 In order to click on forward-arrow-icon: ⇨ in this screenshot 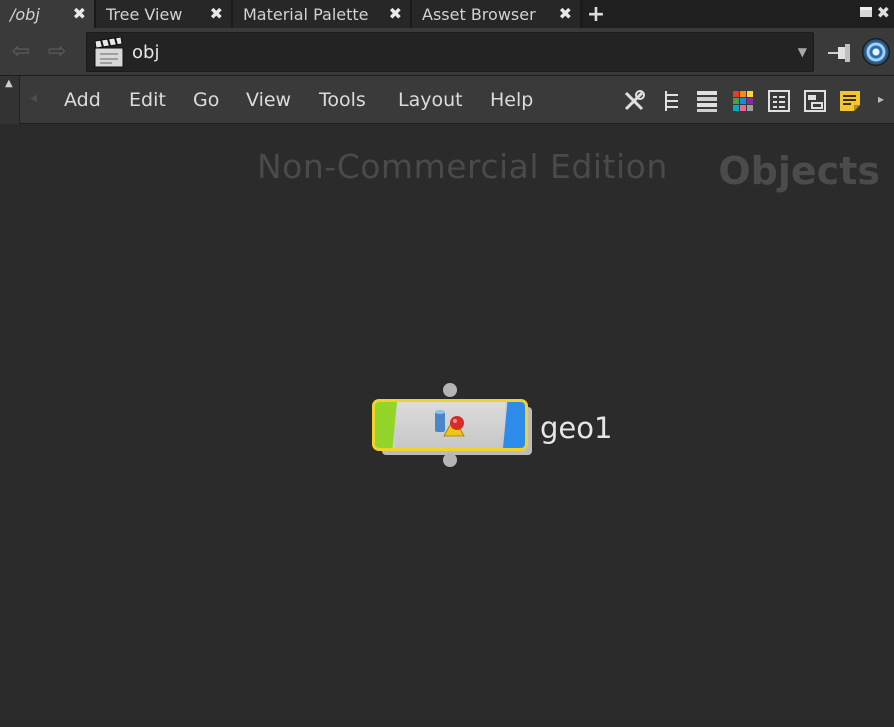, I will do `click(57, 52)`.